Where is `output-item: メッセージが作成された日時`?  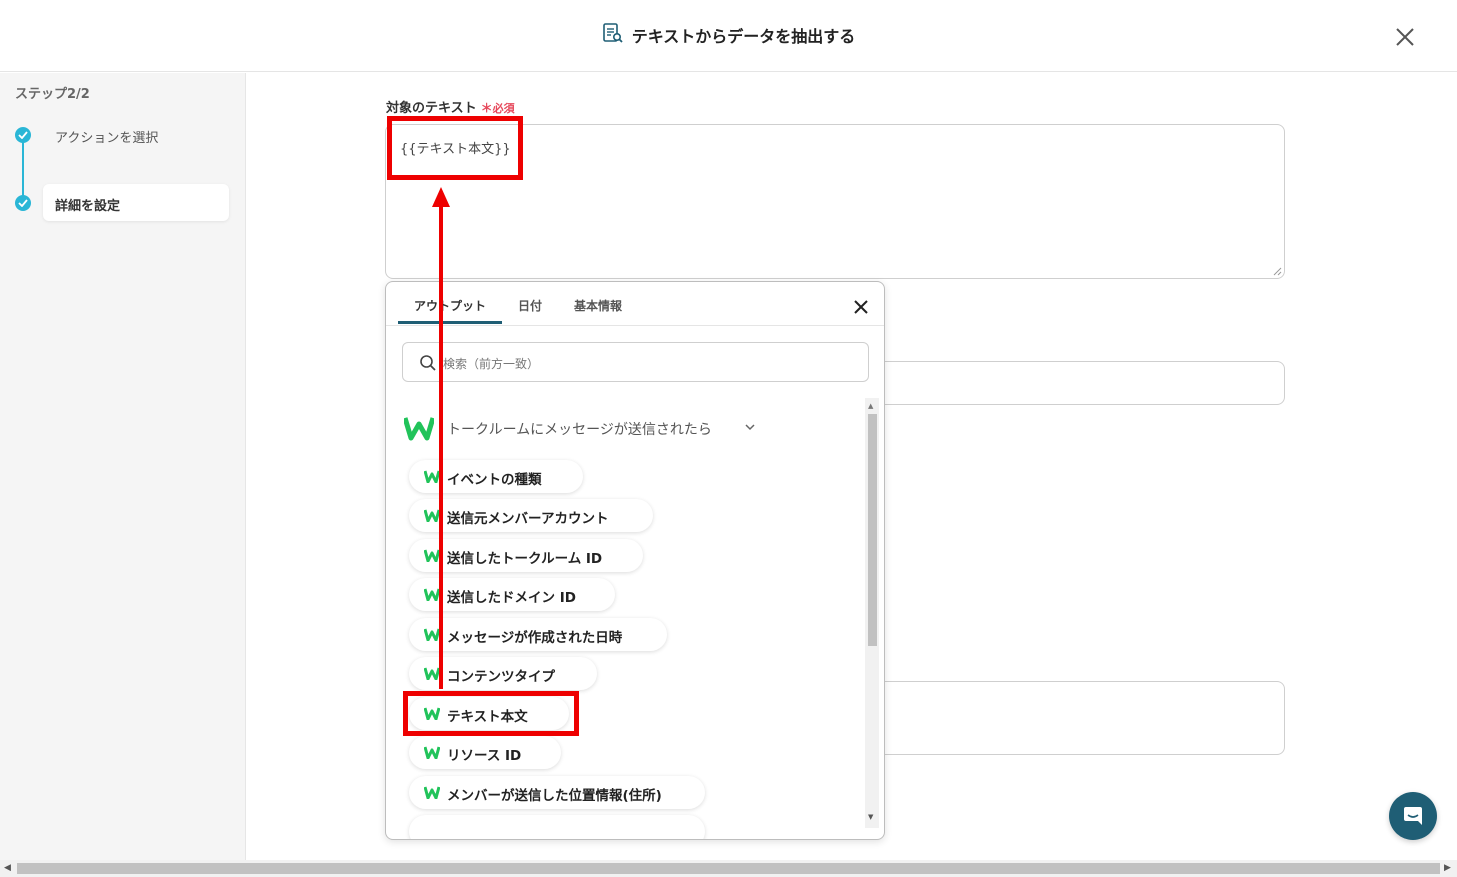
output-item: メッセージが作成された日時 is located at coordinates (538, 634).